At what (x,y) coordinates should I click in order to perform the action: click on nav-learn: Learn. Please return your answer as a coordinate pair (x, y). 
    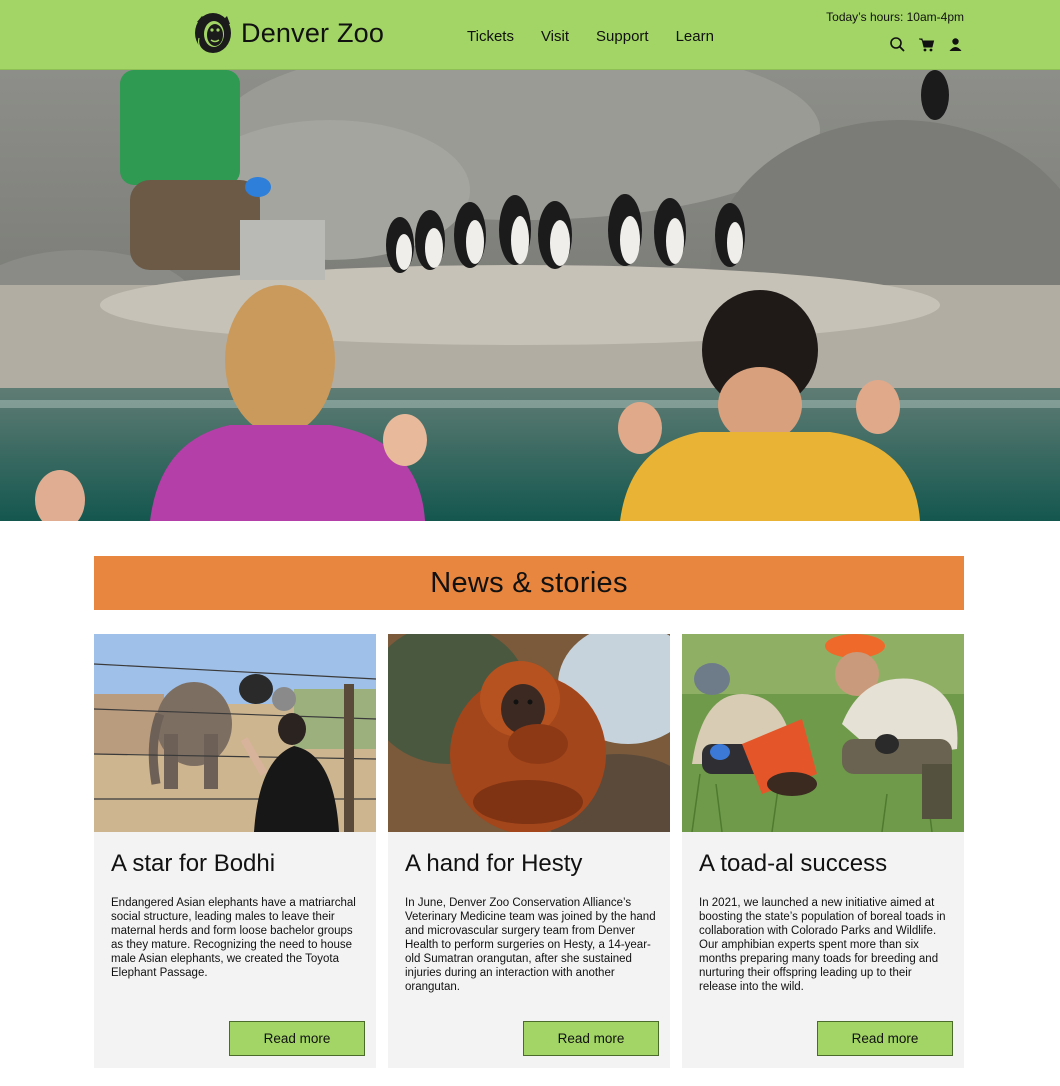
    Looking at the image, I should click on (695, 36).